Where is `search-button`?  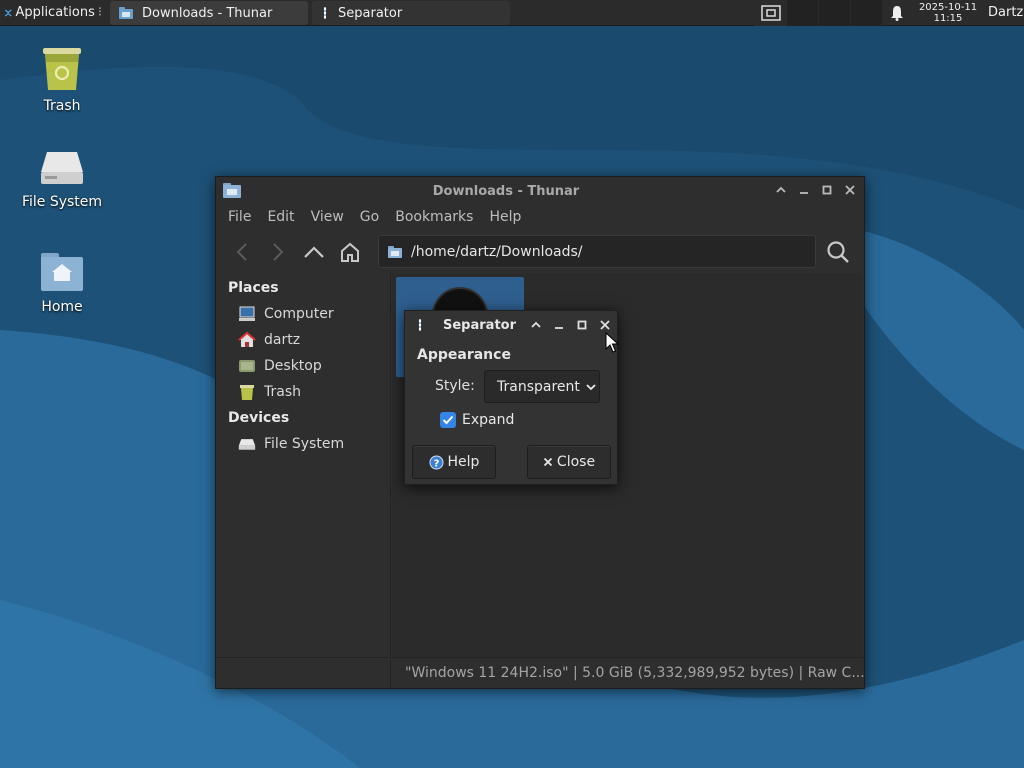
search-button is located at coordinates (838, 252).